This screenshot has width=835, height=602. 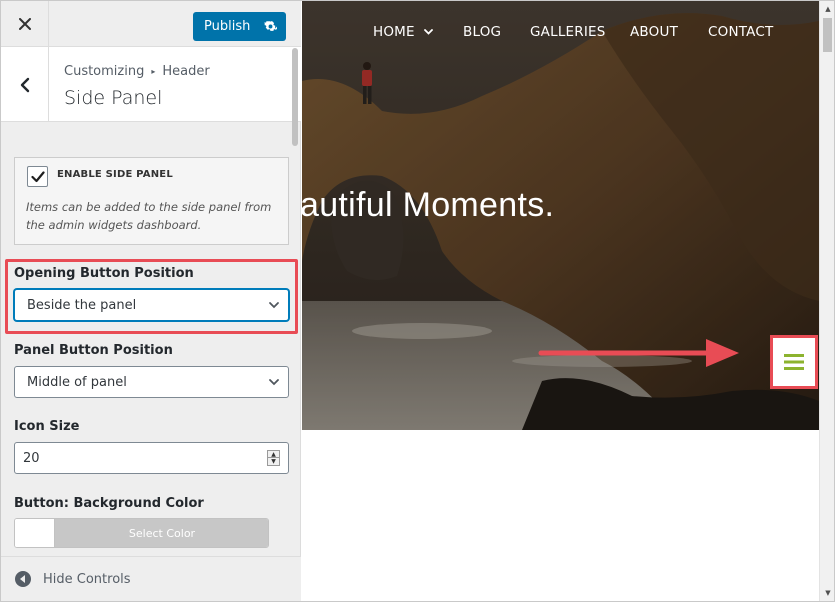 What do you see at coordinates (654, 32) in the screenshot?
I see `nav-item-about: ABOUT` at bounding box center [654, 32].